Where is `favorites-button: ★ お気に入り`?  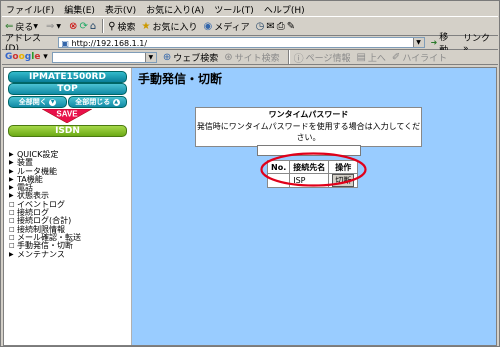
favorites-button: ★ お気に入り is located at coordinates (170, 26).